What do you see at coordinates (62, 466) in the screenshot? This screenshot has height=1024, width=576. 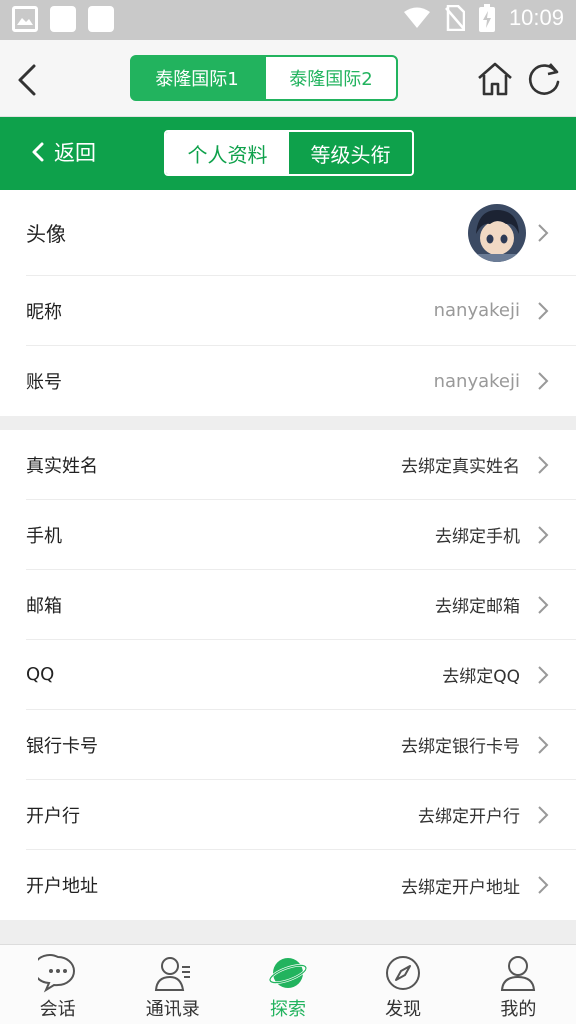 I see `list-item-label: 真实姓名` at bounding box center [62, 466].